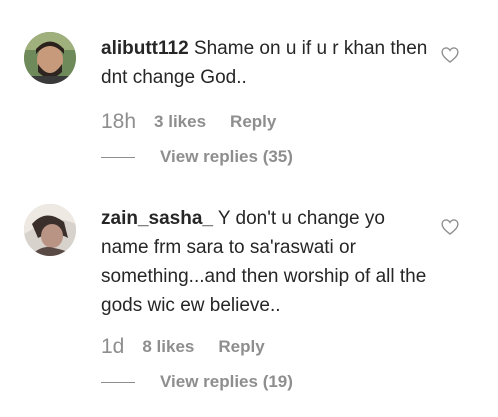 Image resolution: width=498 pixels, height=417 pixels. Describe the element at coordinates (226, 157) in the screenshot. I see `view-replies-button: View replies (35)` at that location.